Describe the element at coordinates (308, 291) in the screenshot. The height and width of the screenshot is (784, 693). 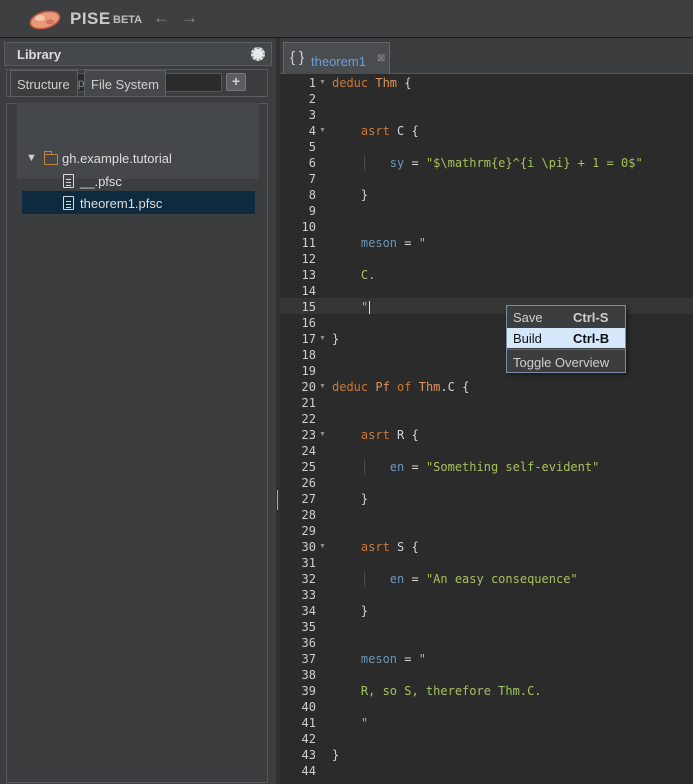
I see `line-number: 14` at that location.